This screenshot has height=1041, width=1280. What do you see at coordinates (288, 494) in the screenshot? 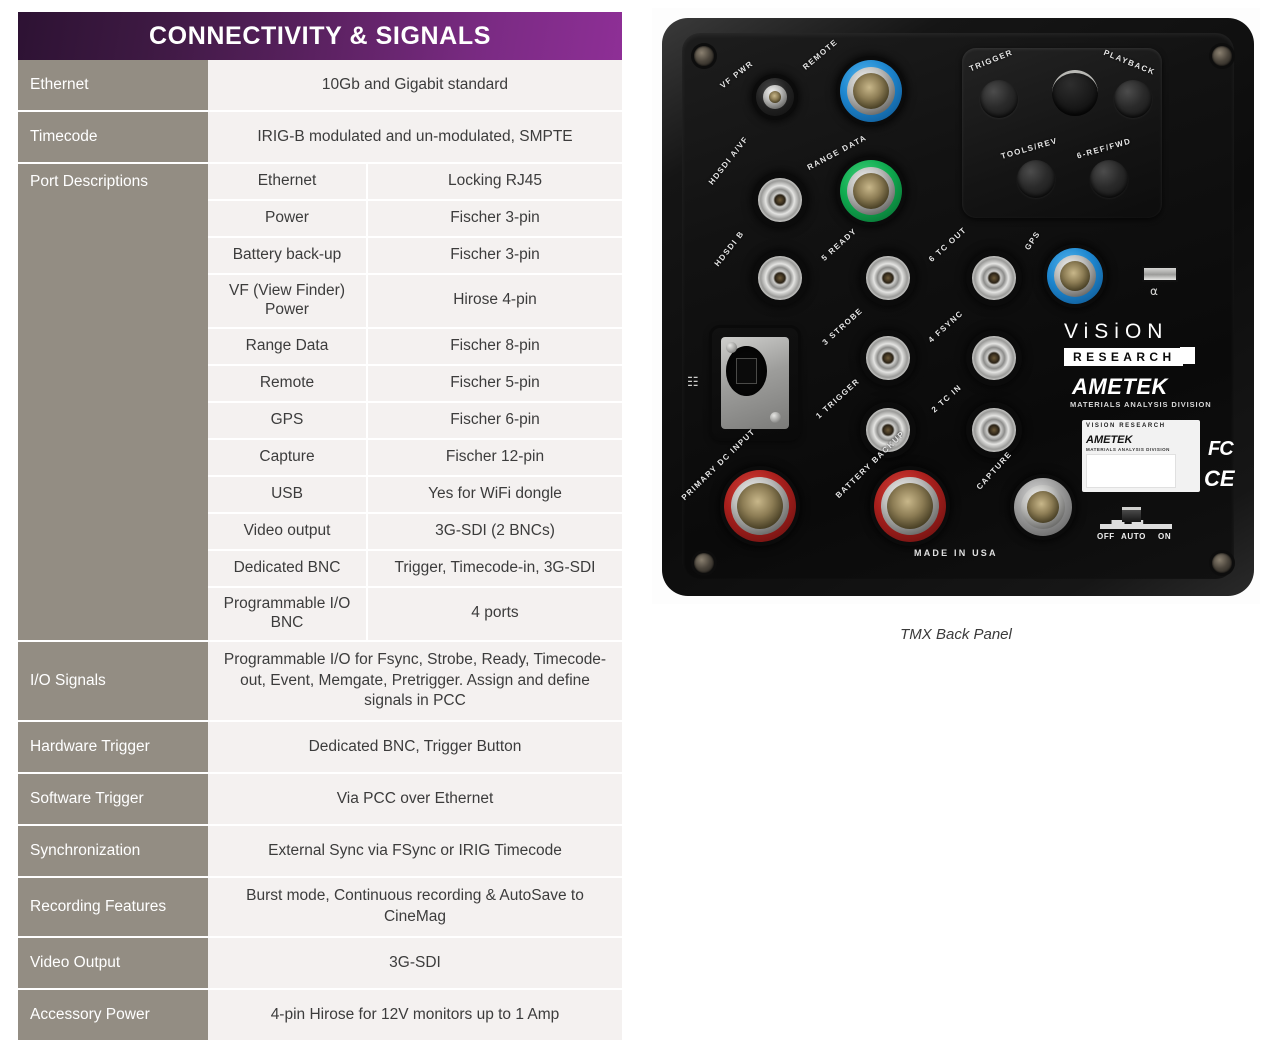
I see `port-name: USB` at bounding box center [288, 494].